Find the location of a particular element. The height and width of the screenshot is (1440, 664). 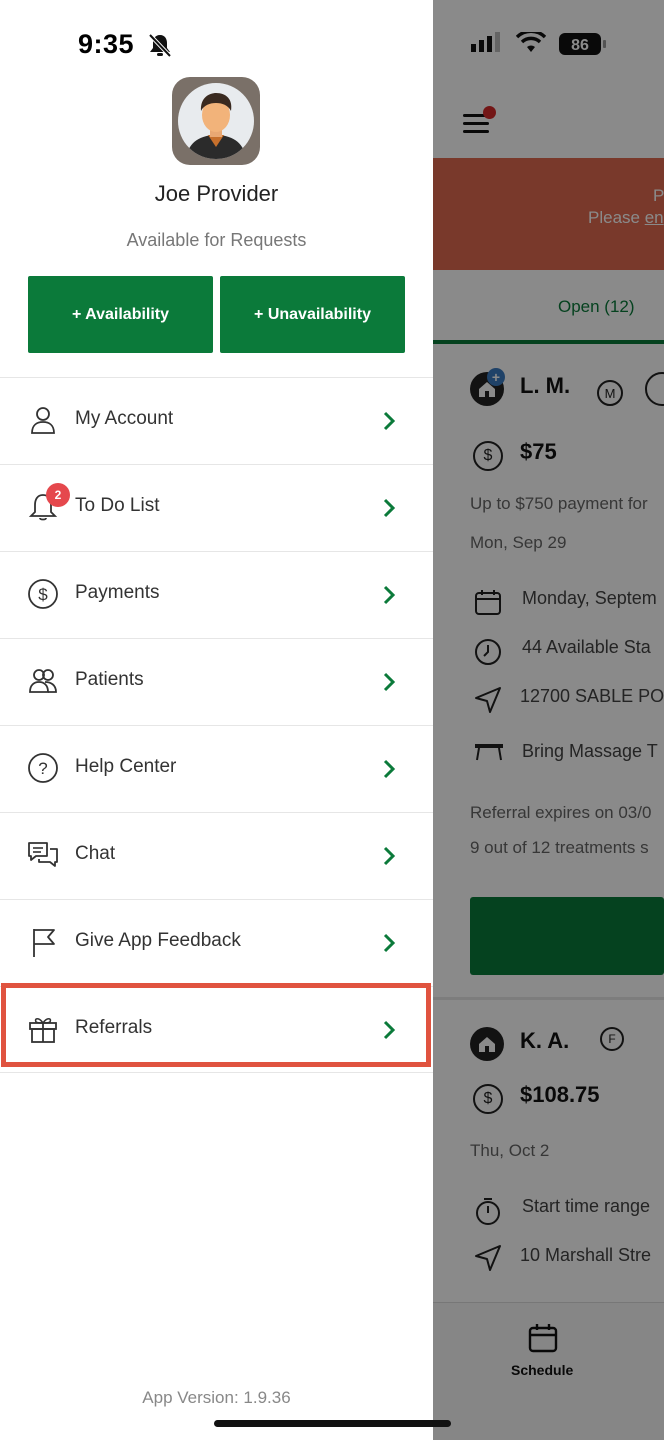

menu-item-label: Payments is located at coordinates (117, 592).